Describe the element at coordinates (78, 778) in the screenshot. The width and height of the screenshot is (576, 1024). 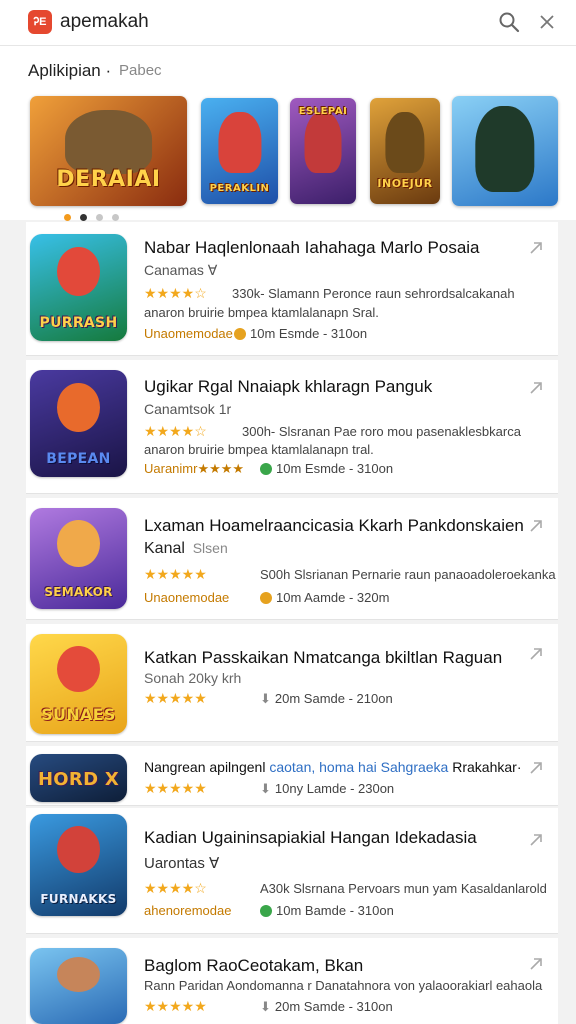
I see `app-icon: HORD X` at that location.